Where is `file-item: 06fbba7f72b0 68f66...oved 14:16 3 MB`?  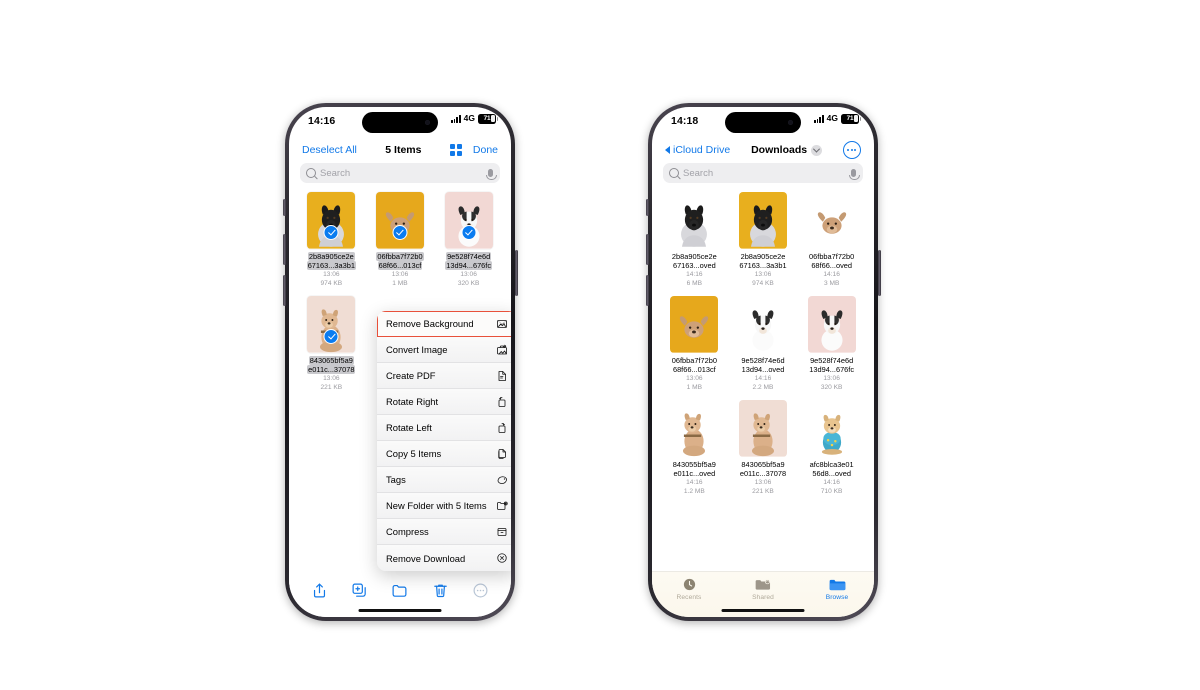
file-item: 06fbba7f72b0 68f66...oved 14:16 3 MB is located at coordinates (831, 240).